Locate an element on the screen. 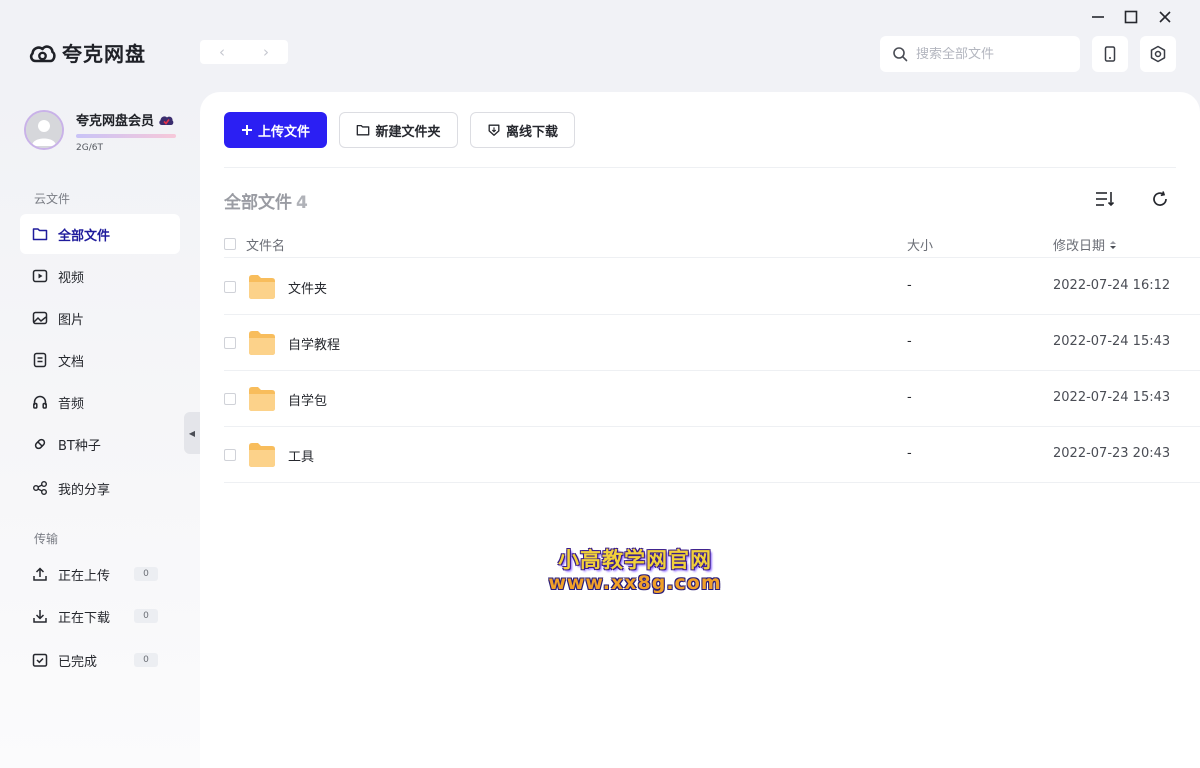 The height and width of the screenshot is (768, 1200). history-nav: ‹ › is located at coordinates (244, 52).